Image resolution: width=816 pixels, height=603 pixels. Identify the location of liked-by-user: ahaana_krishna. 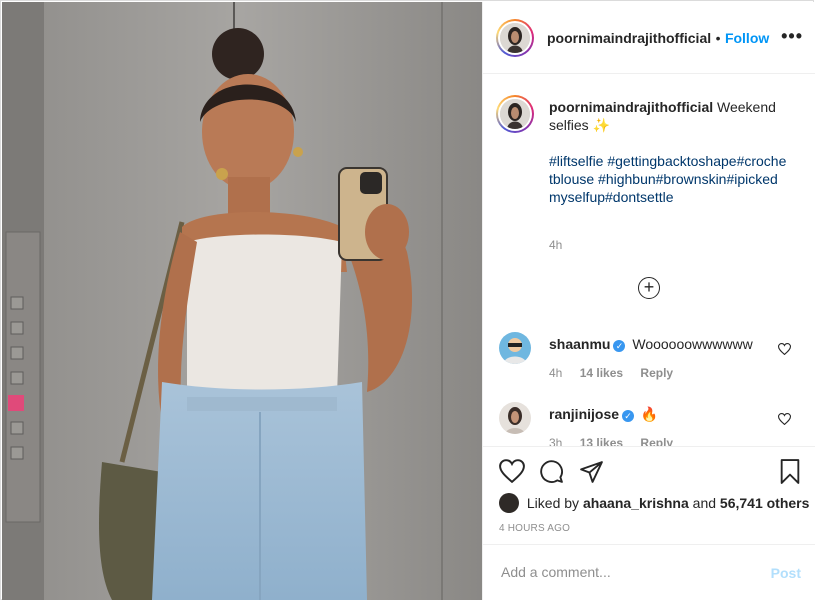
(636, 503).